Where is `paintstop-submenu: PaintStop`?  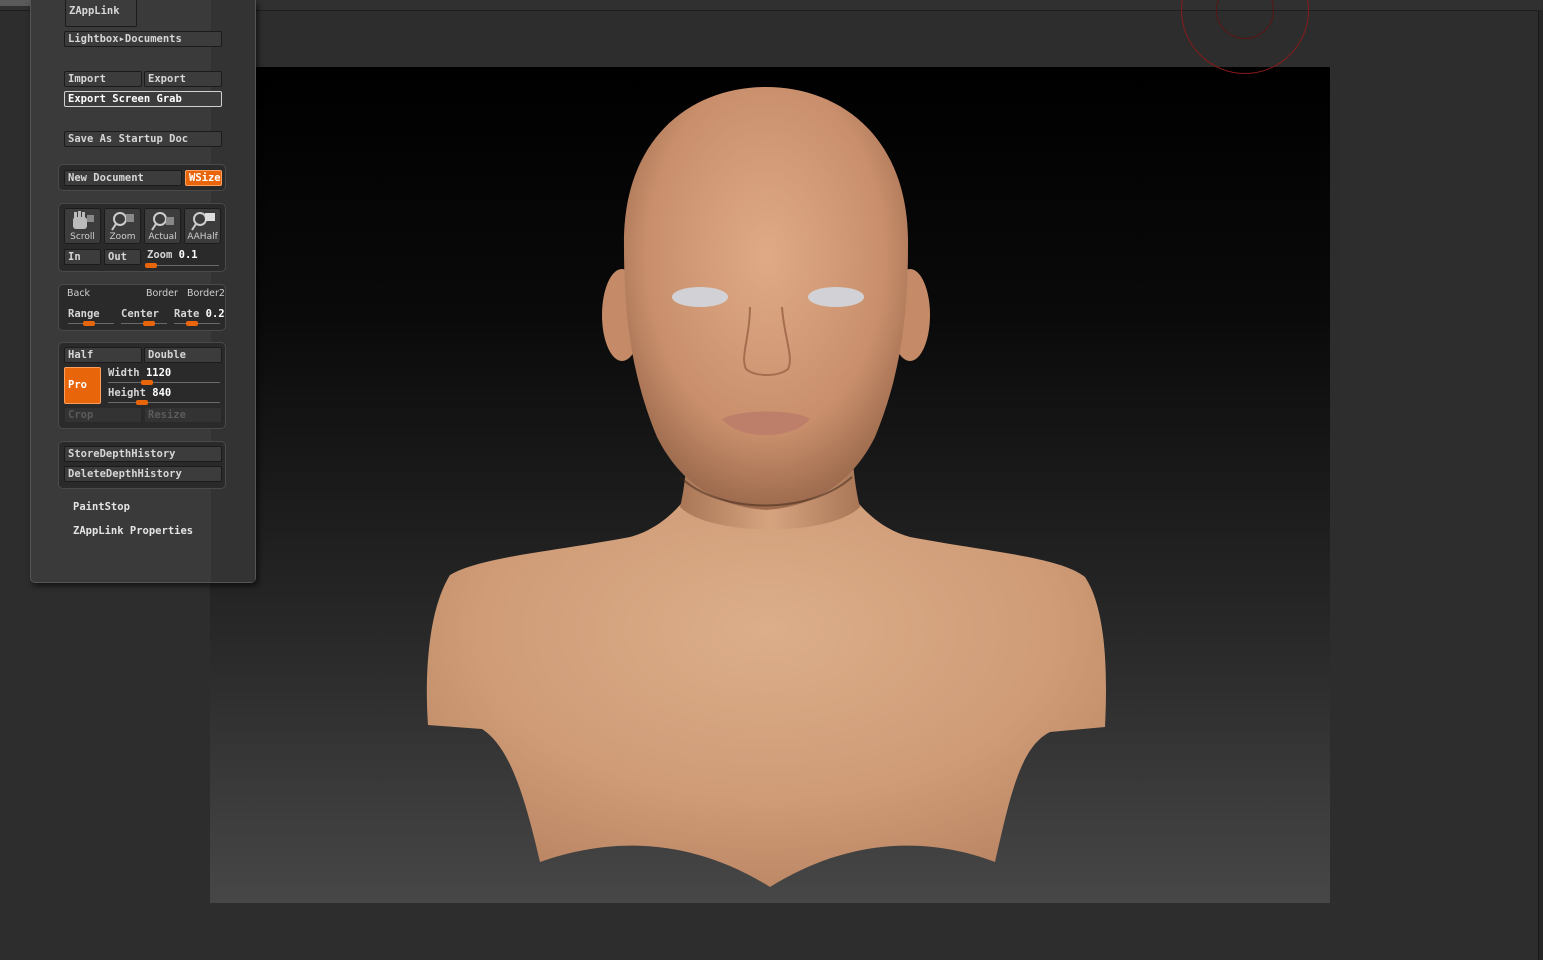
paintstop-submenu: PaintStop is located at coordinates (101, 507).